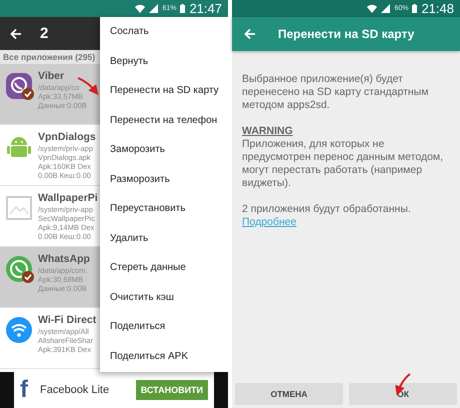  I want to click on dialog-button: ОТМЕНА, so click(289, 394).